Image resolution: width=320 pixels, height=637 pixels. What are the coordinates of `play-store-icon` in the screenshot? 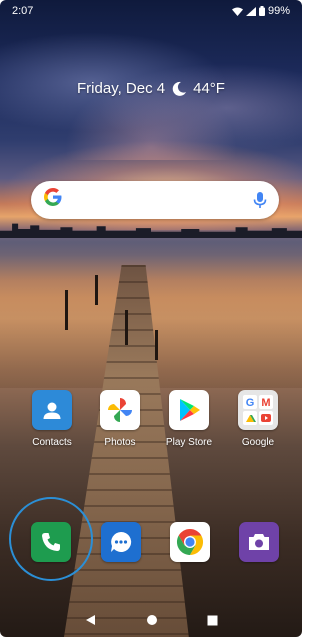 It's located at (189, 410).